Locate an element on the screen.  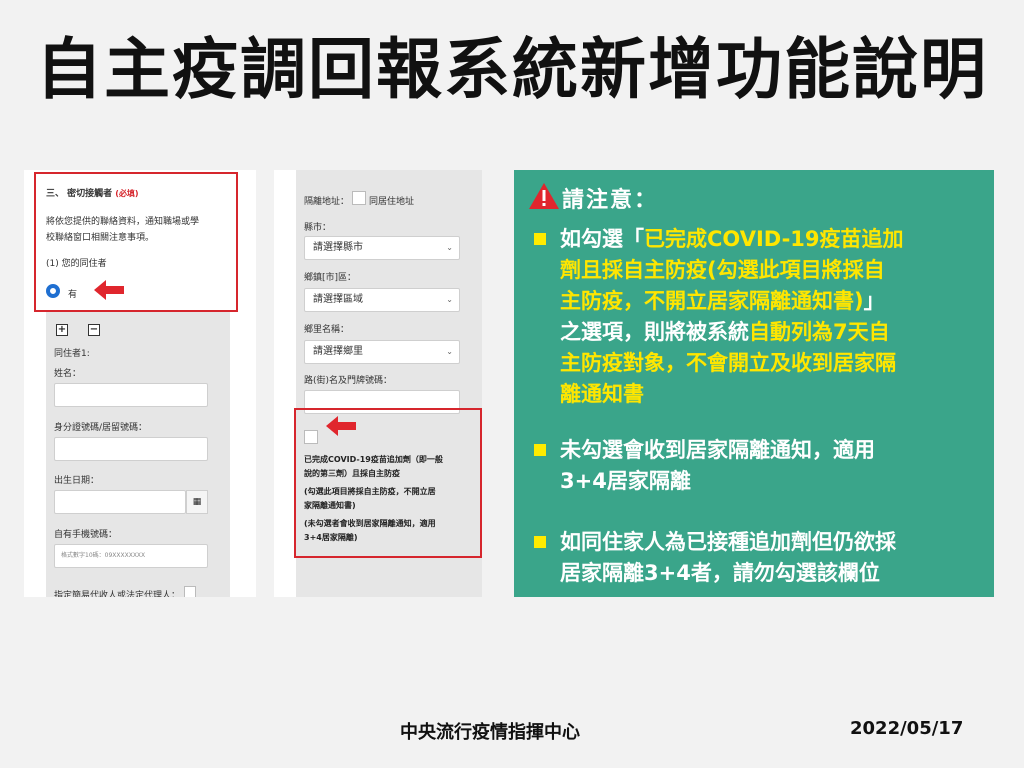
county-label: 縣市： is located at coordinates (318, 228).